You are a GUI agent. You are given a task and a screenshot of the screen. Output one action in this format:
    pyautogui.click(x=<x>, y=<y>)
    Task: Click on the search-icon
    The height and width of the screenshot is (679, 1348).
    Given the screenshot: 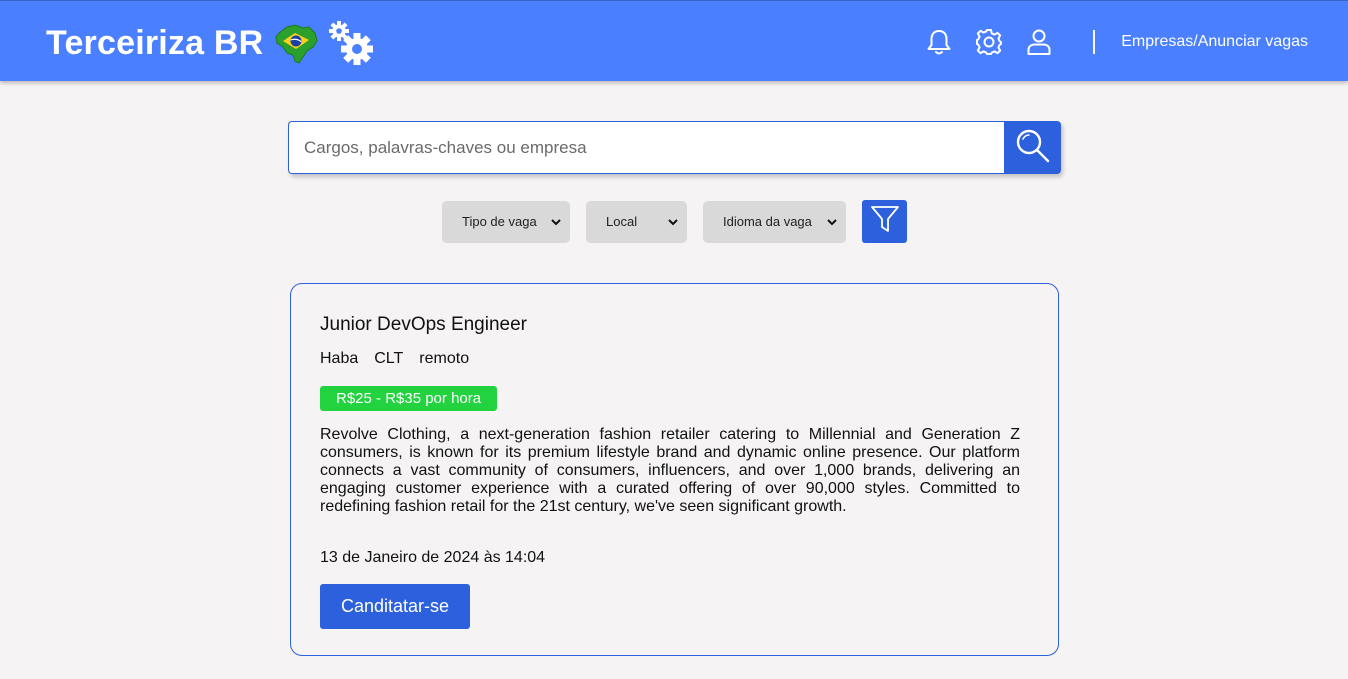 What is the action you would take?
    pyautogui.click(x=1033, y=147)
    